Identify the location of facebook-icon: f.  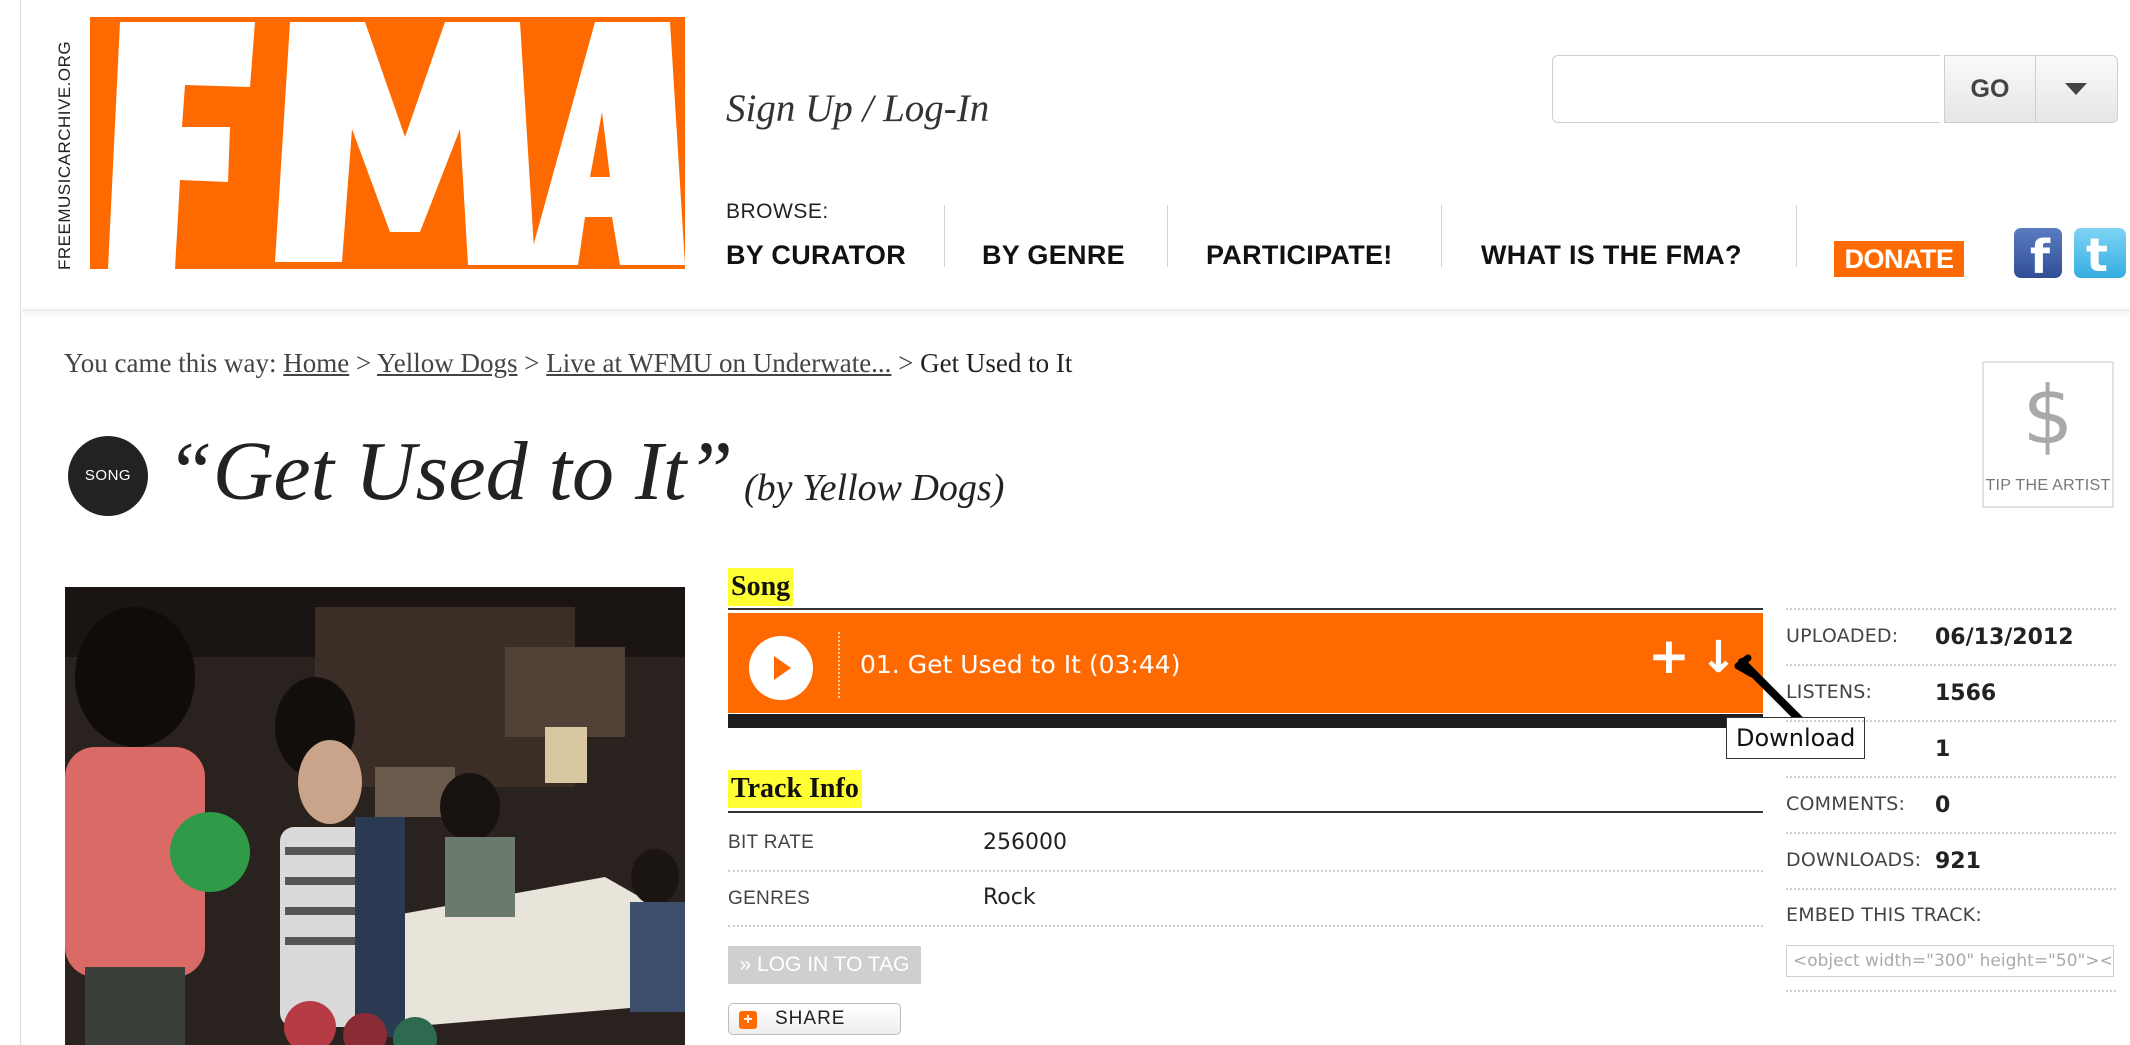
(2038, 256).